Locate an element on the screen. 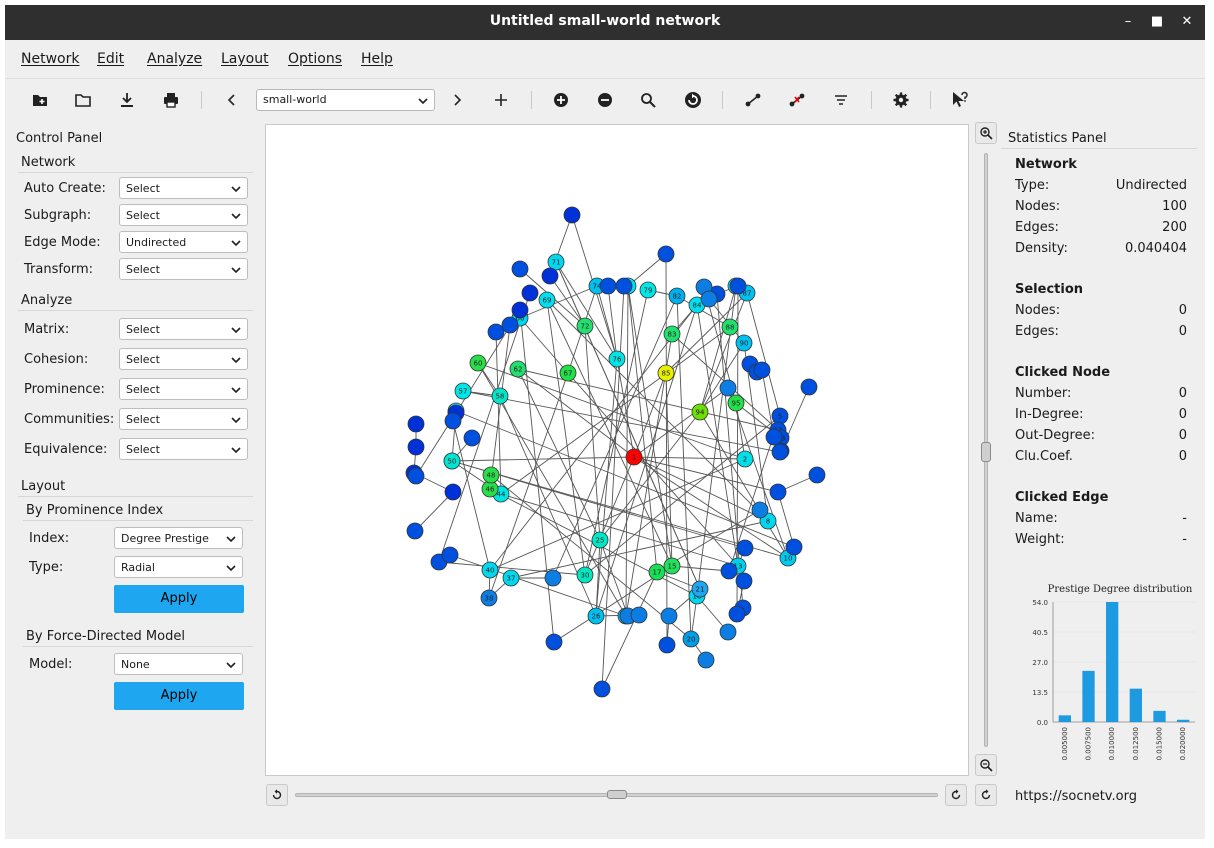  find-node-icon is located at coordinates (648, 100).